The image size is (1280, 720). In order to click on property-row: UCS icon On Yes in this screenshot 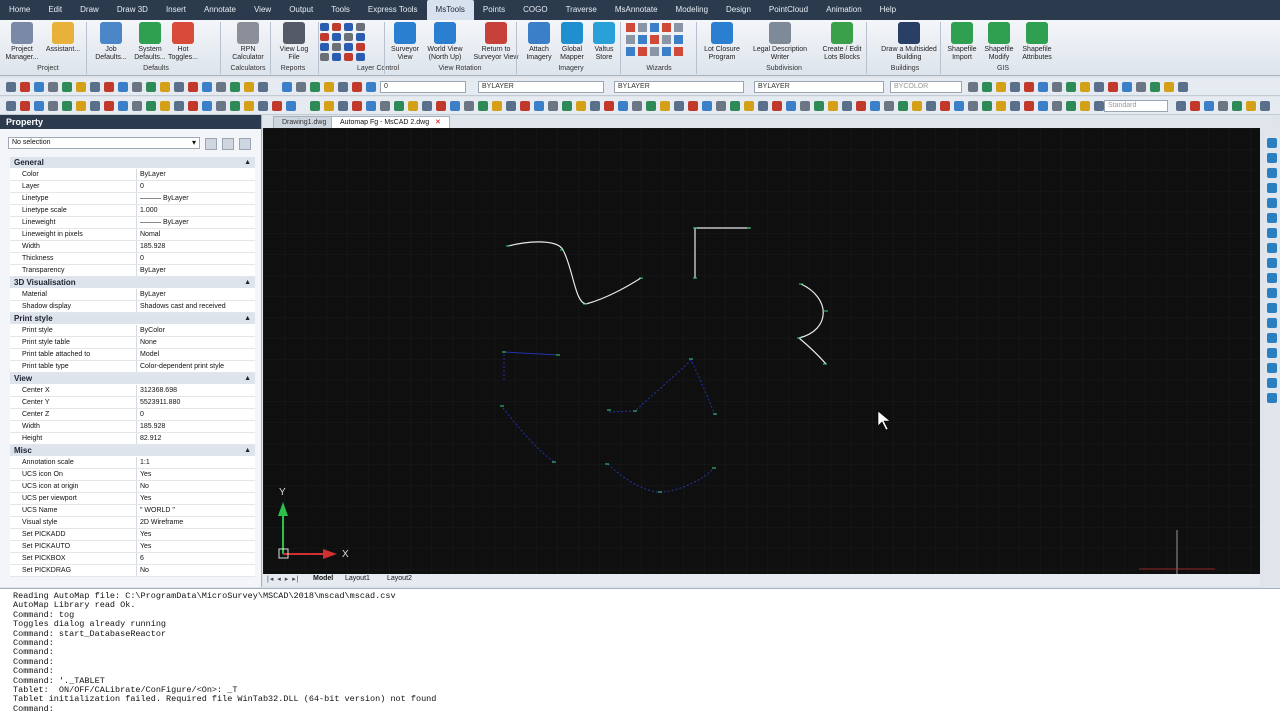, I will do `click(132, 475)`.